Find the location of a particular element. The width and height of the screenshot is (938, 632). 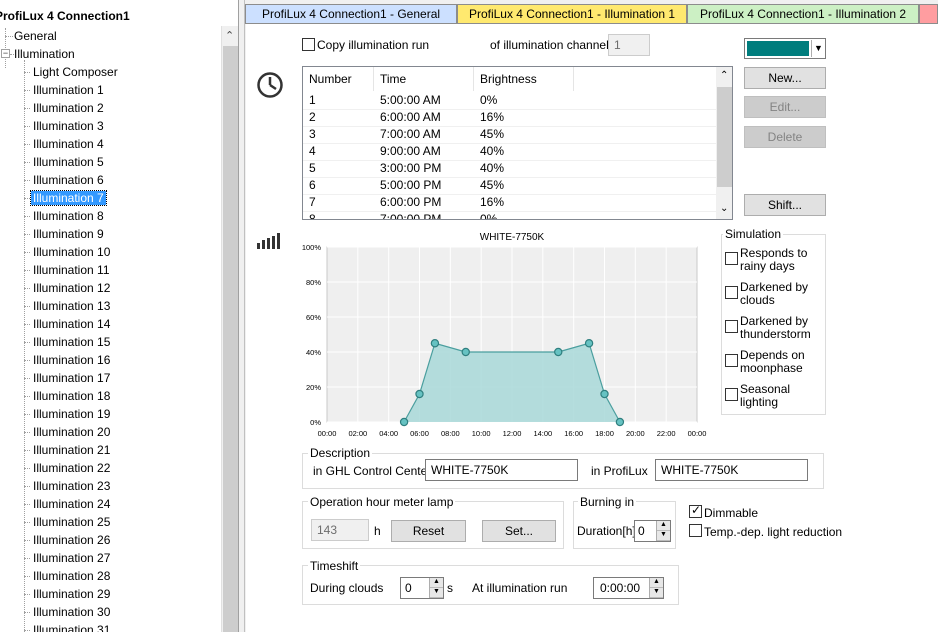

illumination-run-input: 0:00:00 ▲ ▼ is located at coordinates (628, 588).